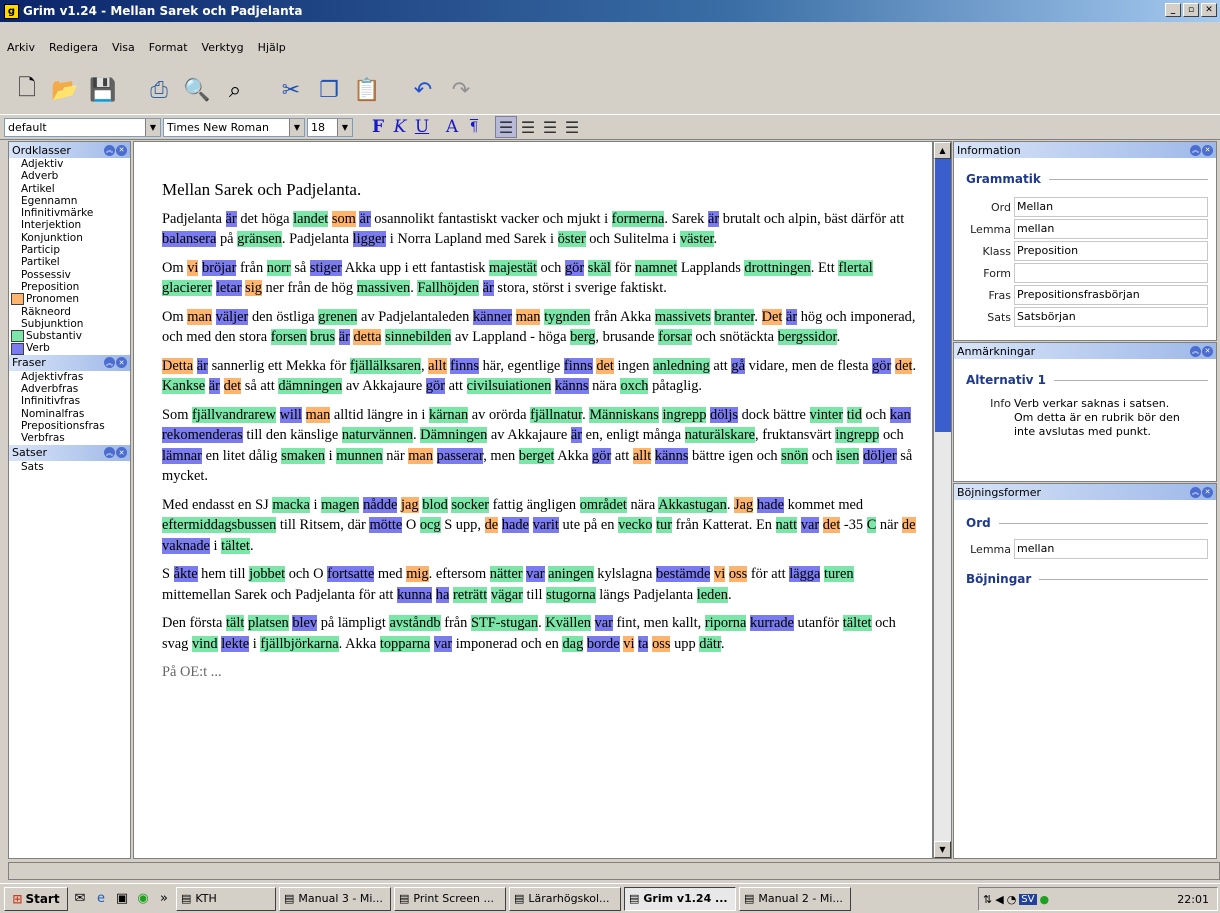  What do you see at coordinates (786, 525) in the screenshot?
I see `tagged-word: natt` at bounding box center [786, 525].